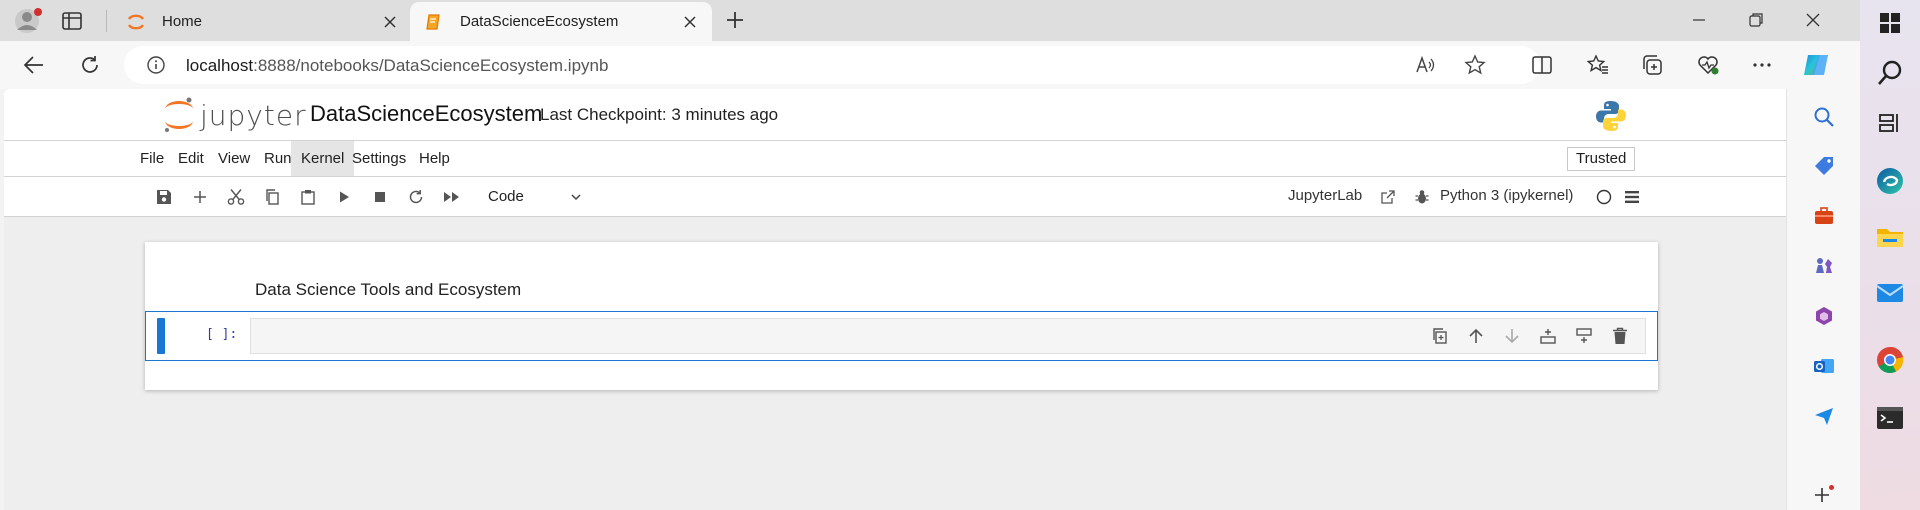  Describe the element at coordinates (539, 21) in the screenshot. I see `tab-title: DataScienceEcosystem` at that location.